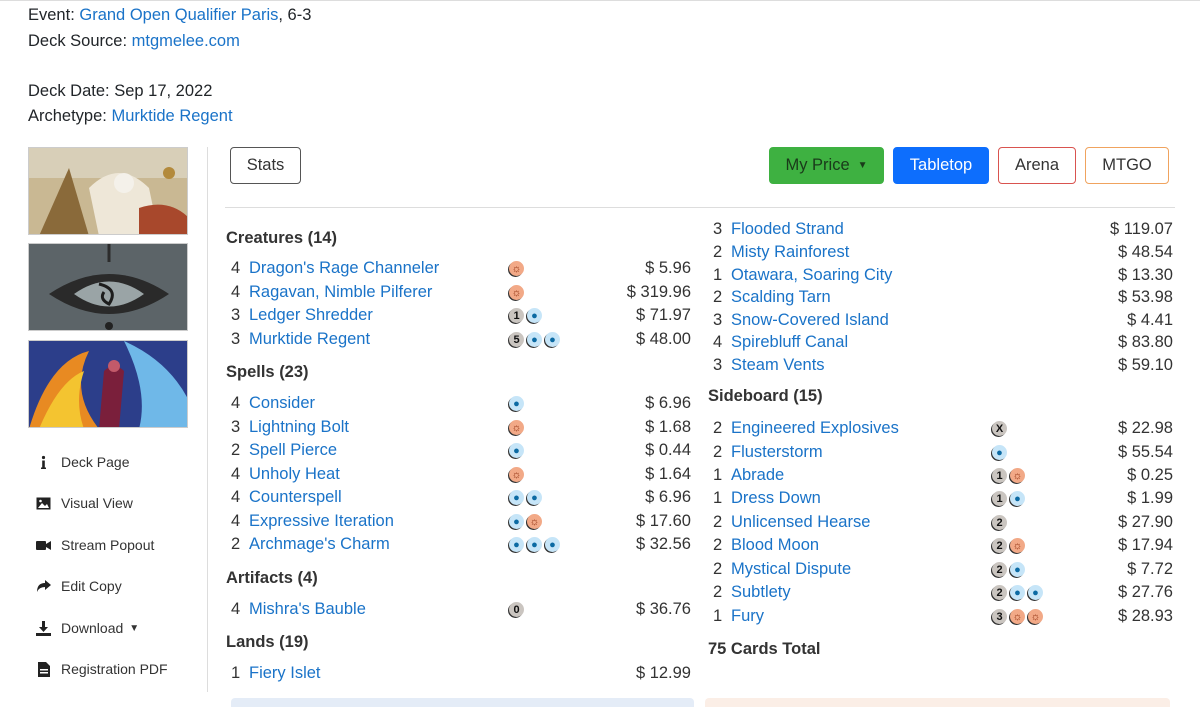 The image size is (1200, 707). I want to click on card-name-link: Unholy Heat, so click(294, 474).